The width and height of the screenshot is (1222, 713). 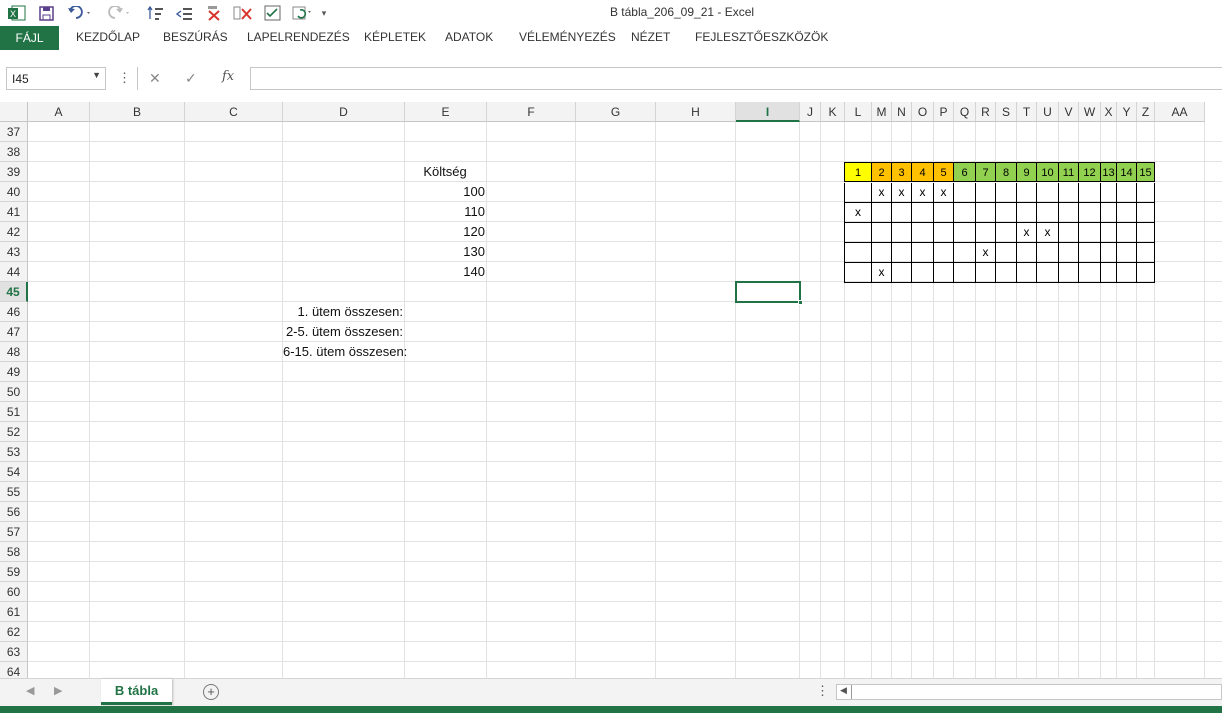 I want to click on column-header-i: I, so click(x=768, y=112).